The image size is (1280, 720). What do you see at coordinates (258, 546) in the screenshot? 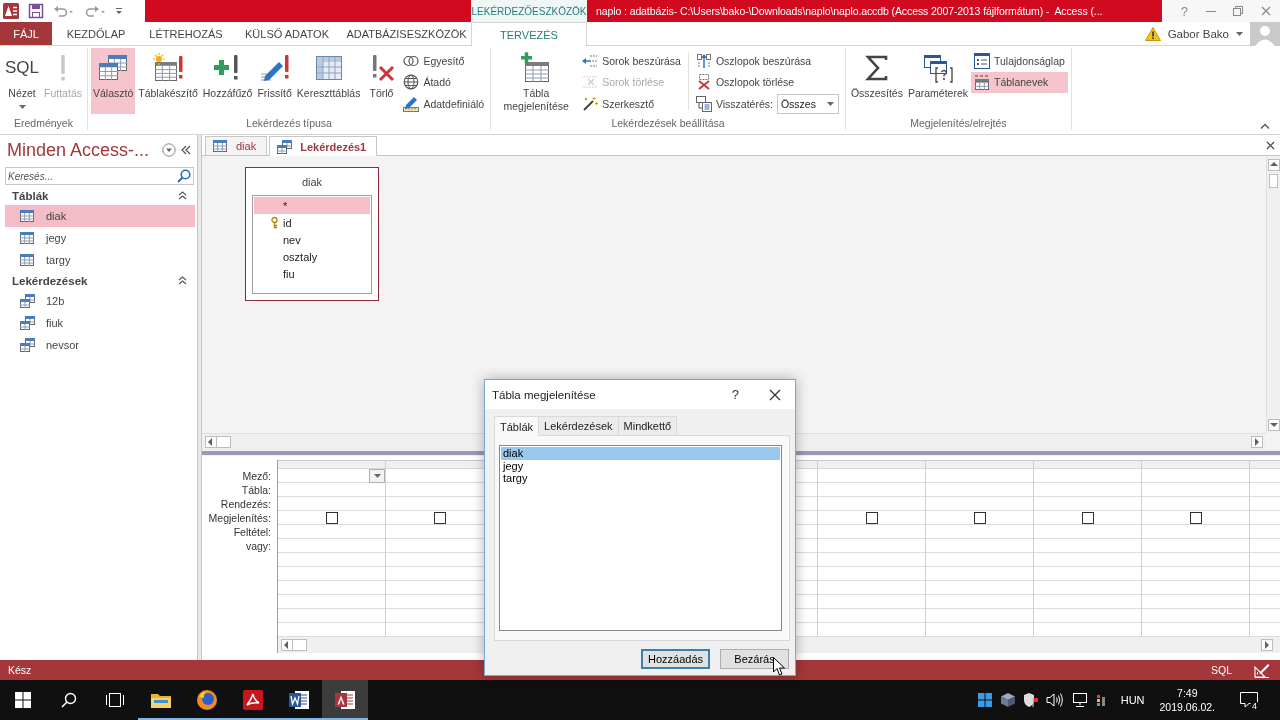
I see `row-label: vagy:` at bounding box center [258, 546].